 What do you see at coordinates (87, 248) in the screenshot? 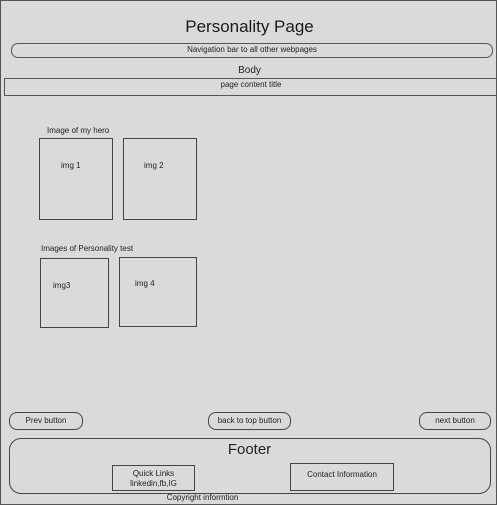
I see `personality-test-label: Images of Personality test` at bounding box center [87, 248].